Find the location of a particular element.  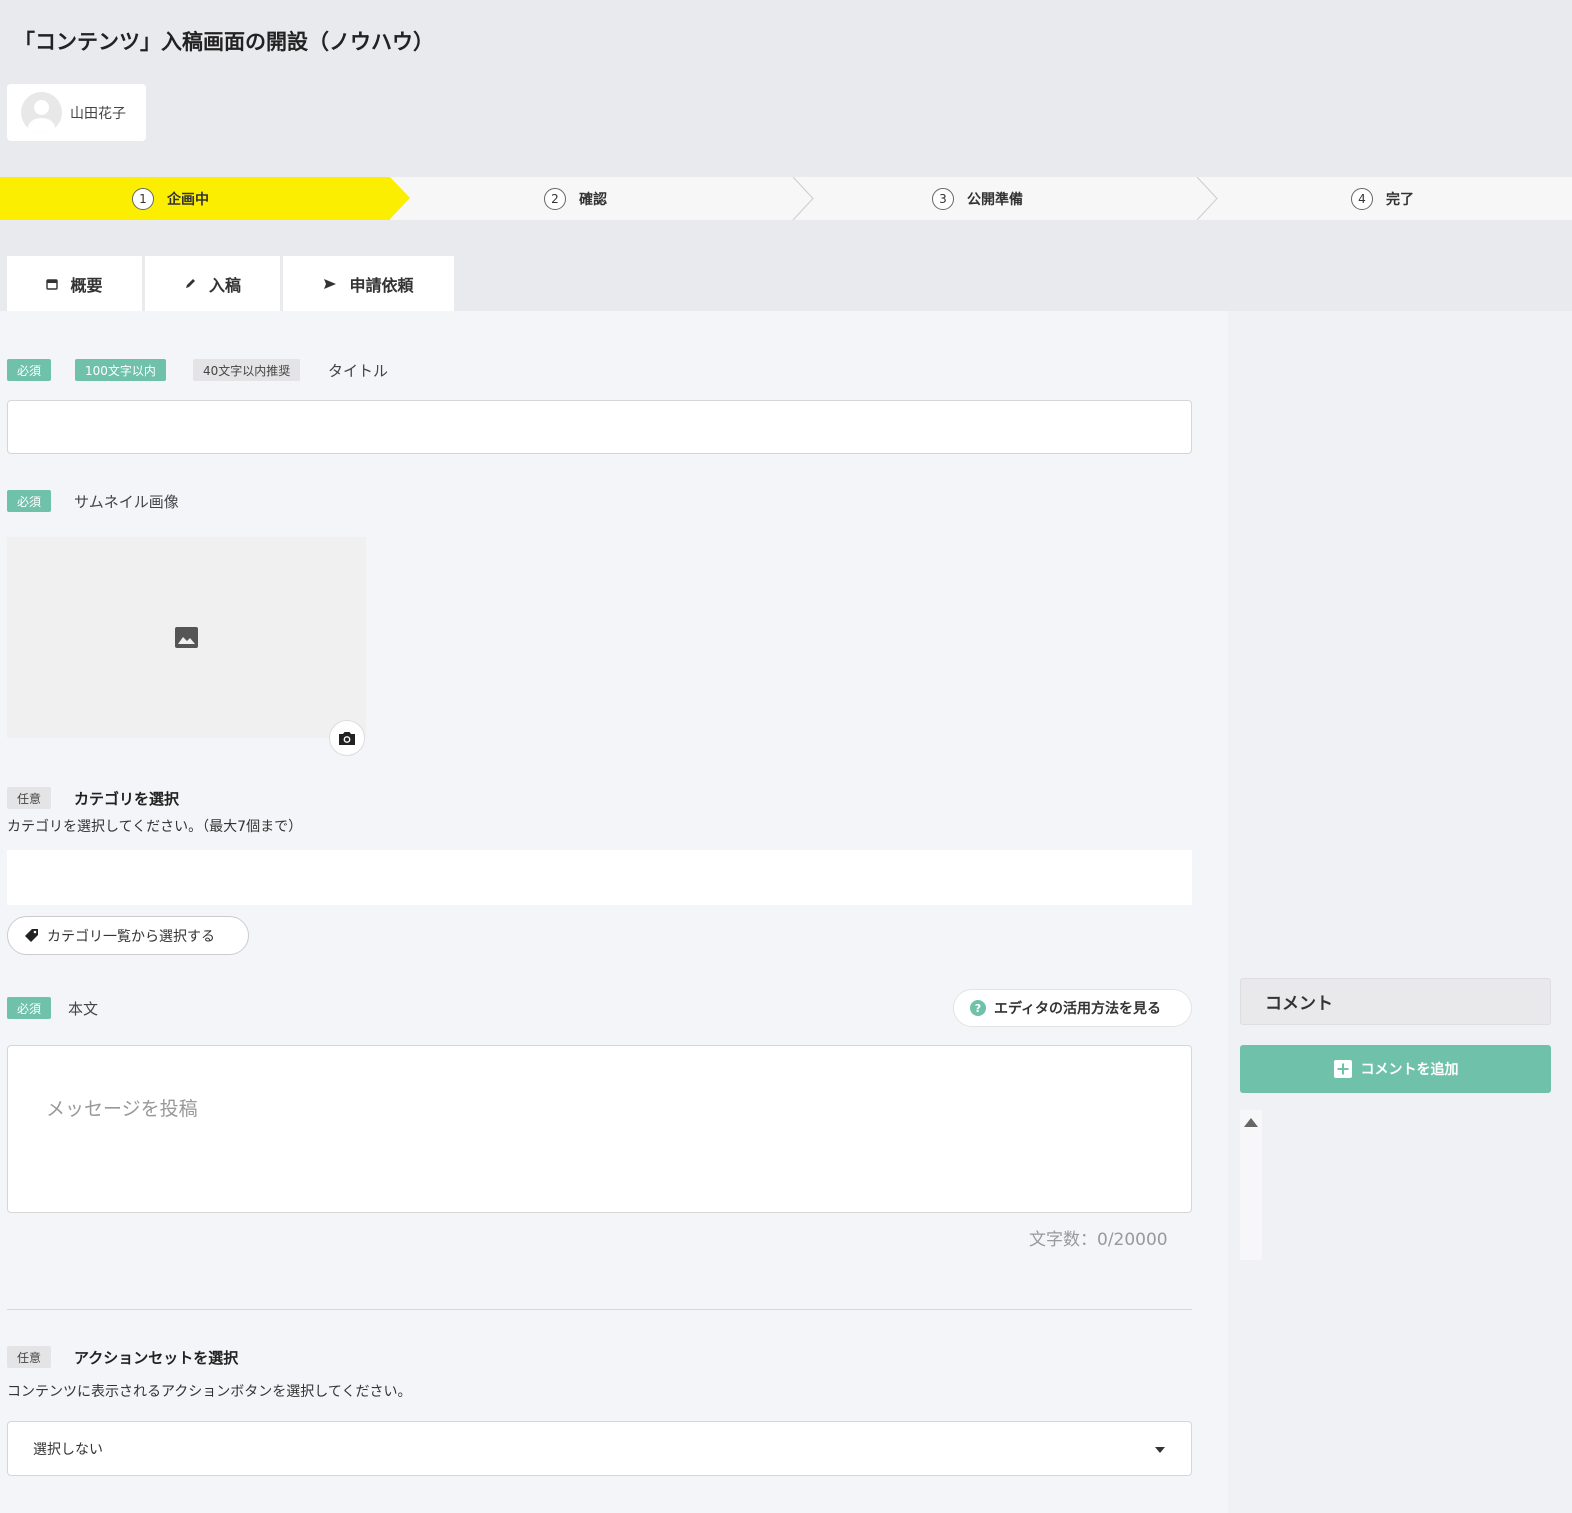

body-label: 本文 is located at coordinates (83, 1009).